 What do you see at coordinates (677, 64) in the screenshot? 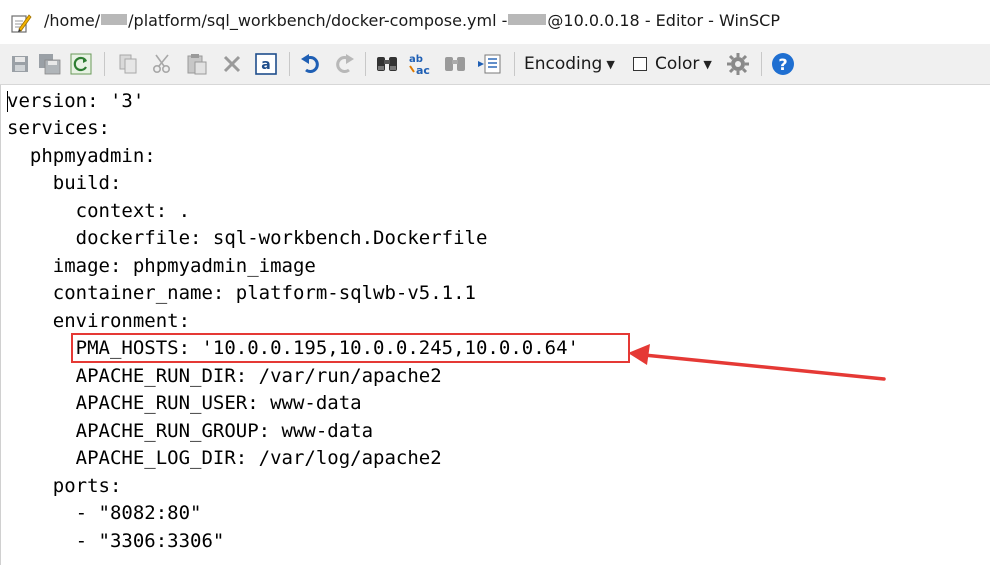
I see `color-label: Color` at bounding box center [677, 64].